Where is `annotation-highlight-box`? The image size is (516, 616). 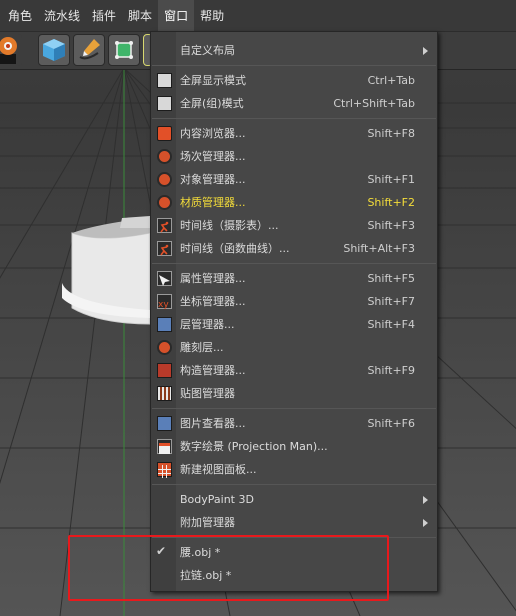 annotation-highlight-box is located at coordinates (228, 568).